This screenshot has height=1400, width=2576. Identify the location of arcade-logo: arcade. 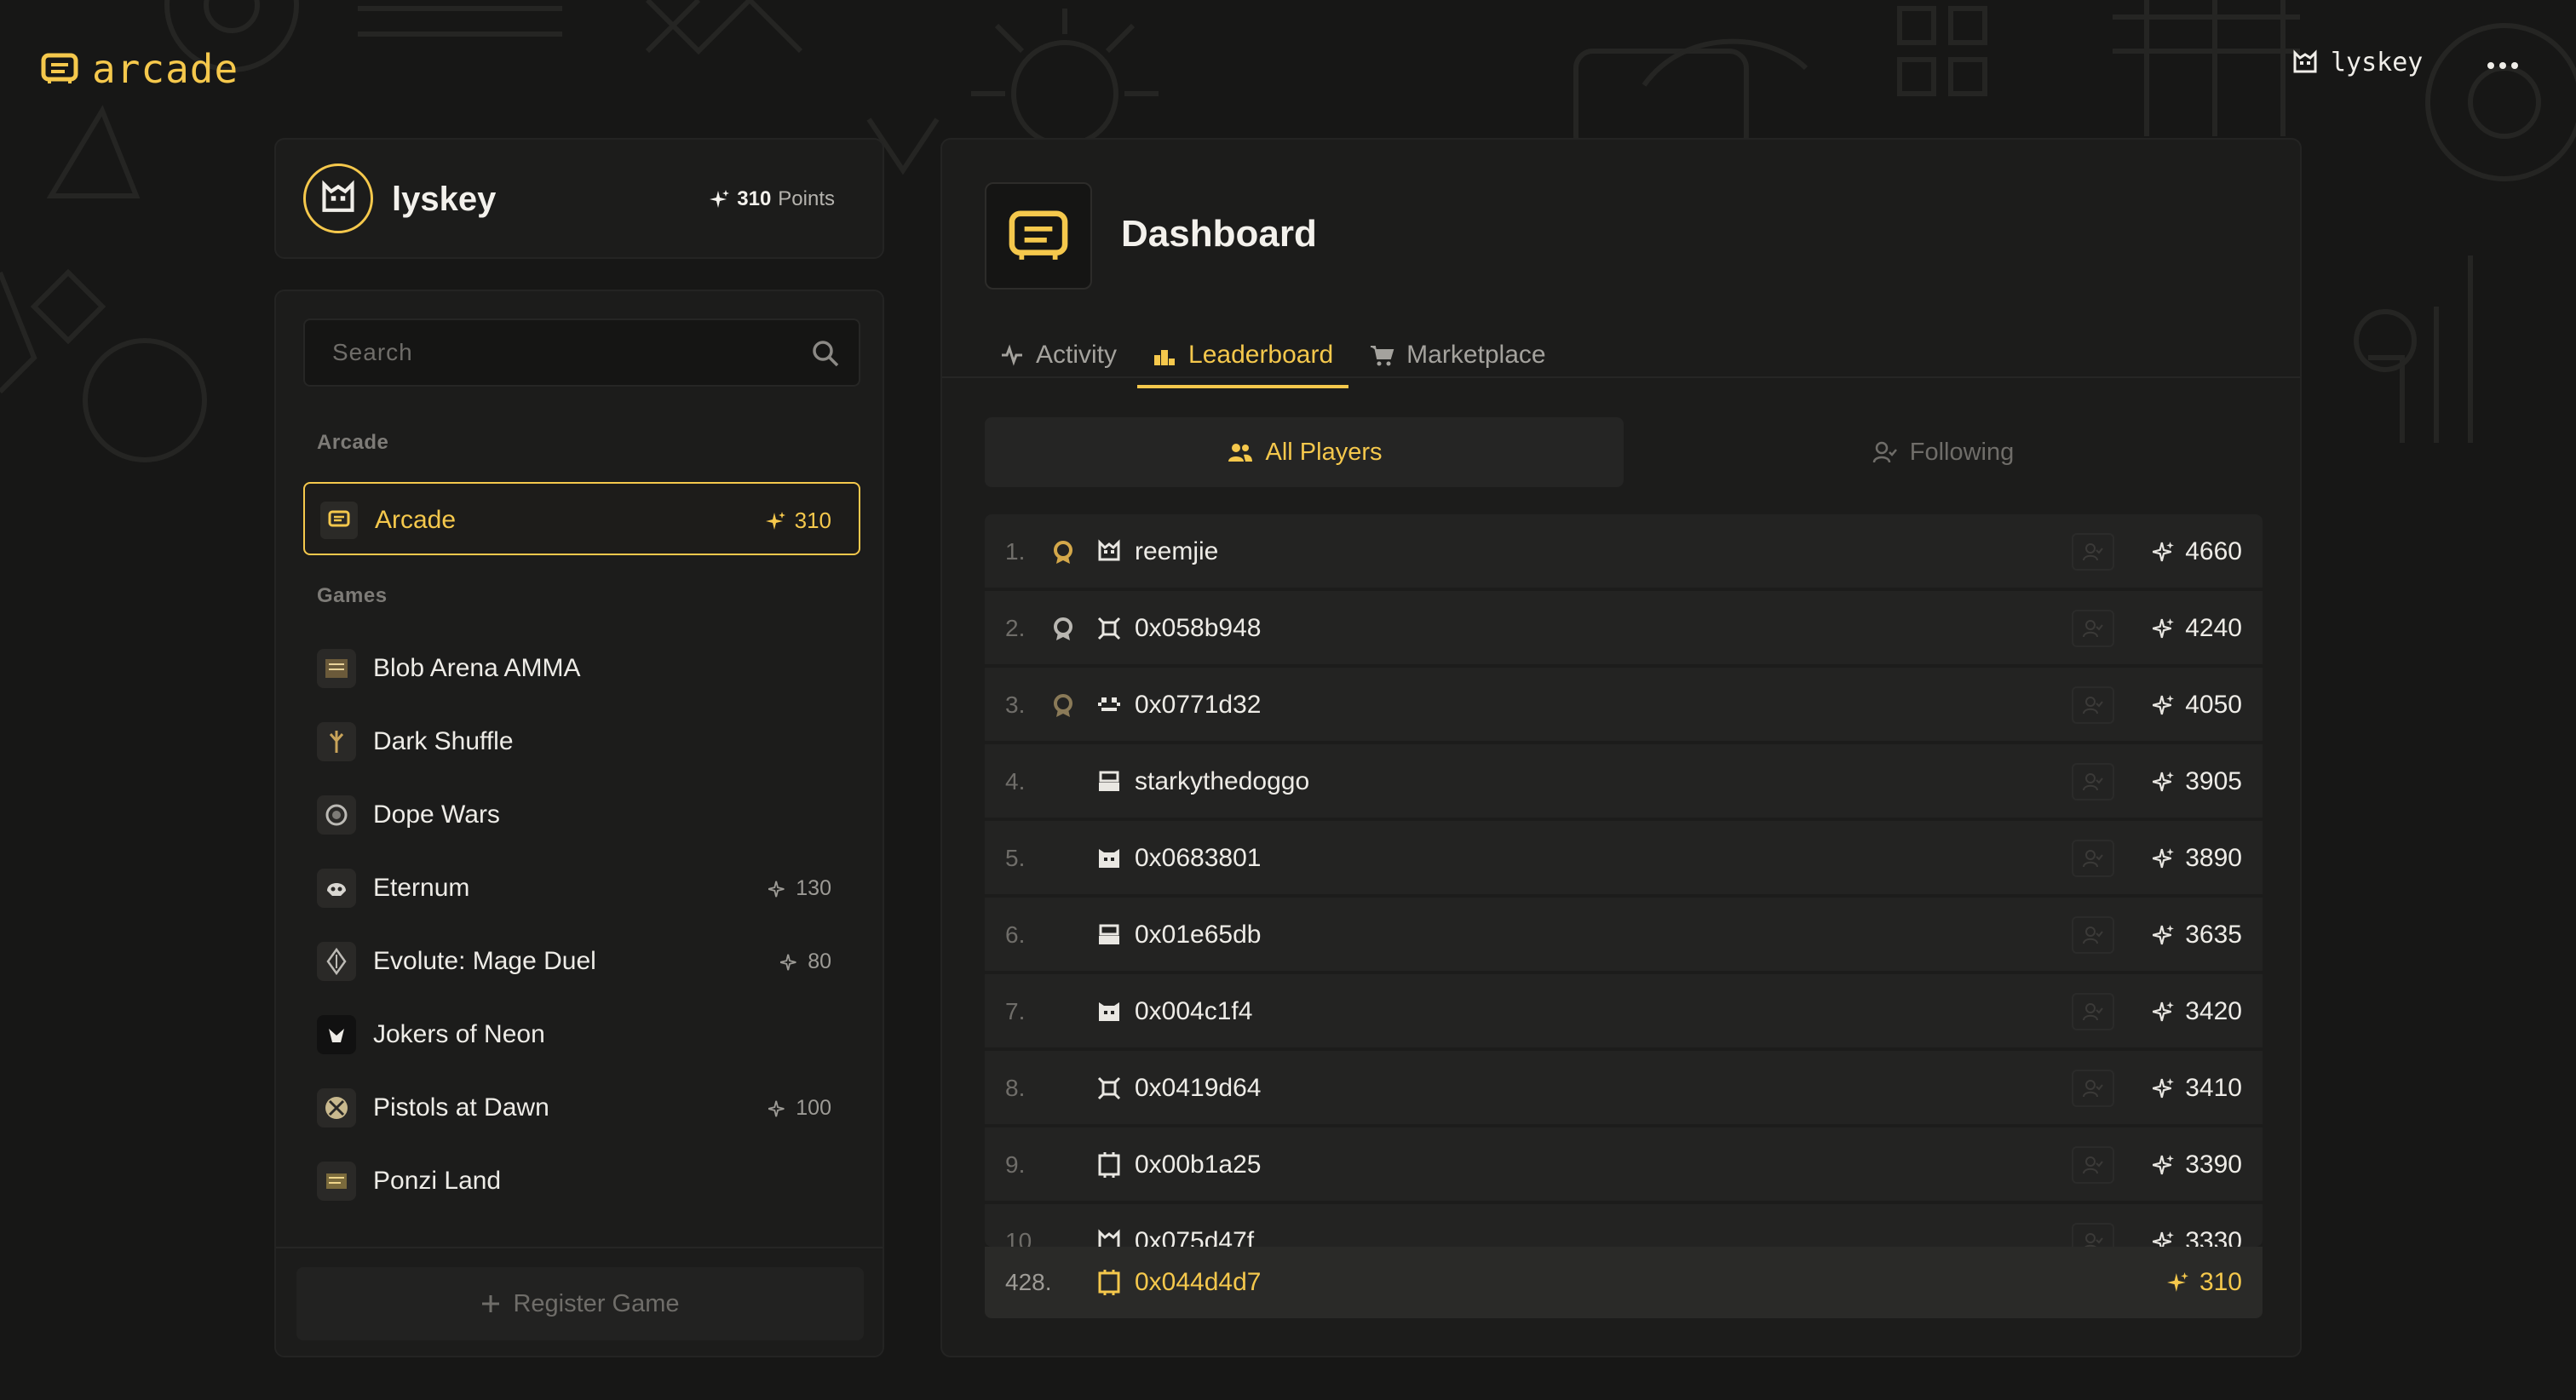
(140, 69).